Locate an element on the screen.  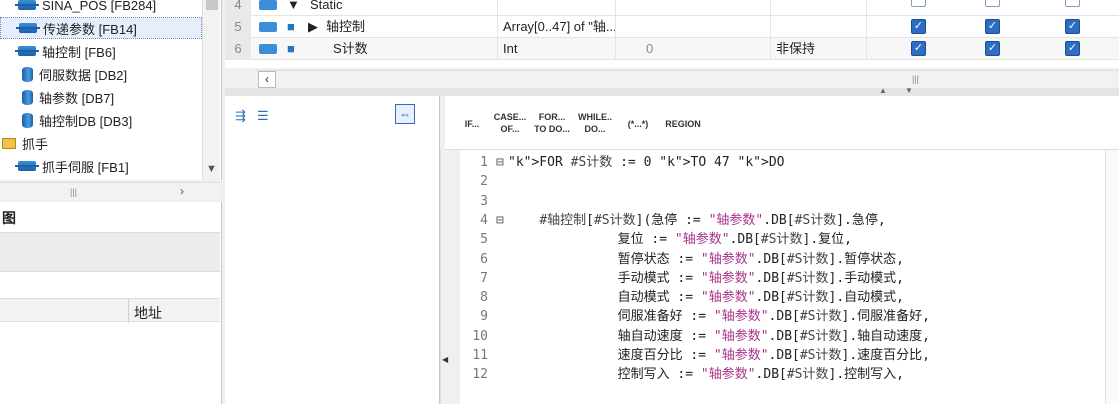
code-text: 手动模式 := "轴参数".DB[#S计数].手动模式, is located at coordinates (706, 278).